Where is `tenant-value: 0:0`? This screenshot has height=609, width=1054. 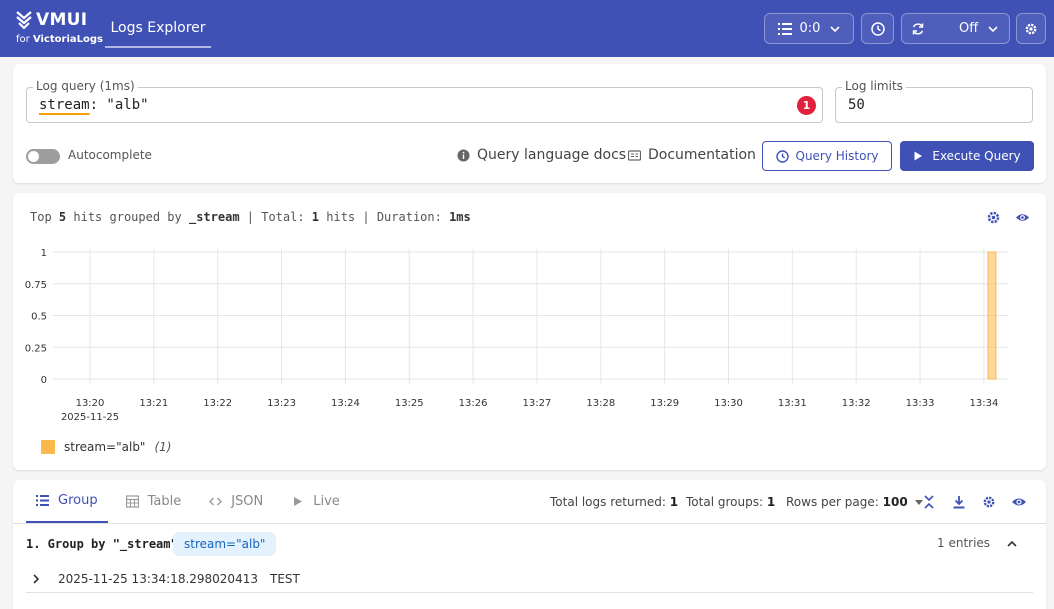
tenant-value: 0:0 is located at coordinates (810, 28).